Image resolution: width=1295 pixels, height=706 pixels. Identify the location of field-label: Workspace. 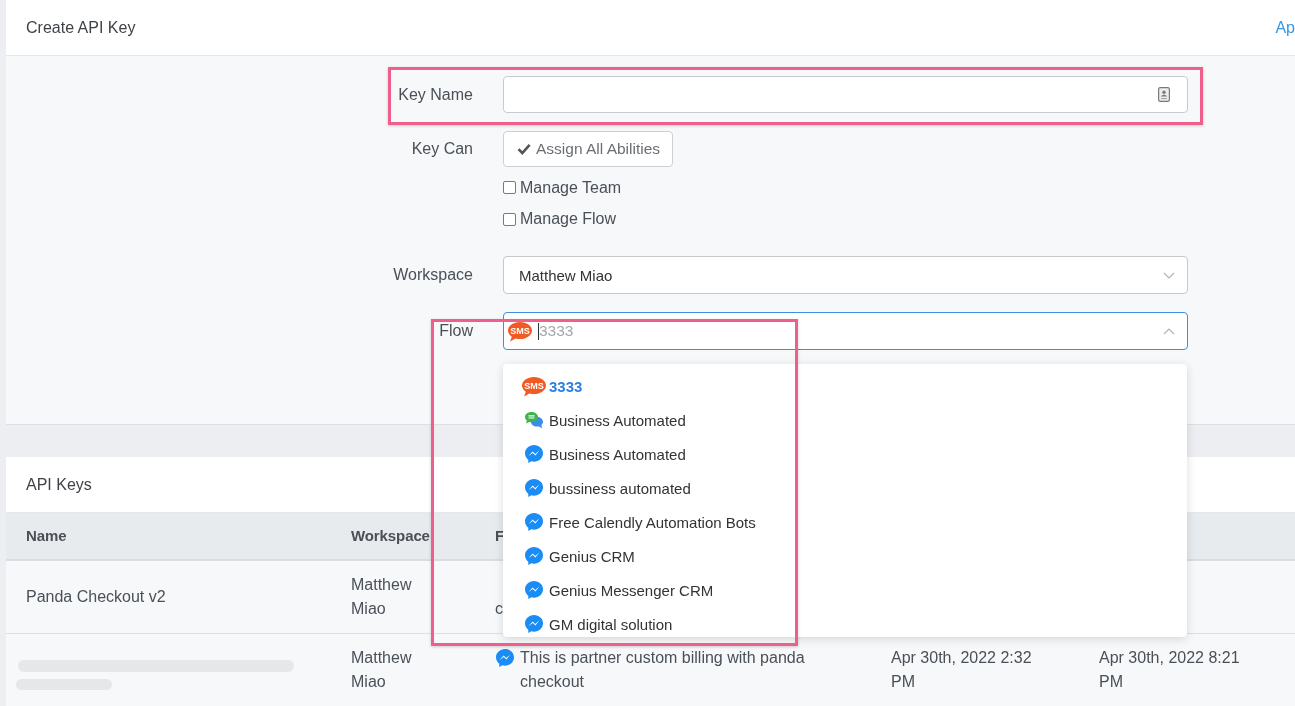
(433, 275).